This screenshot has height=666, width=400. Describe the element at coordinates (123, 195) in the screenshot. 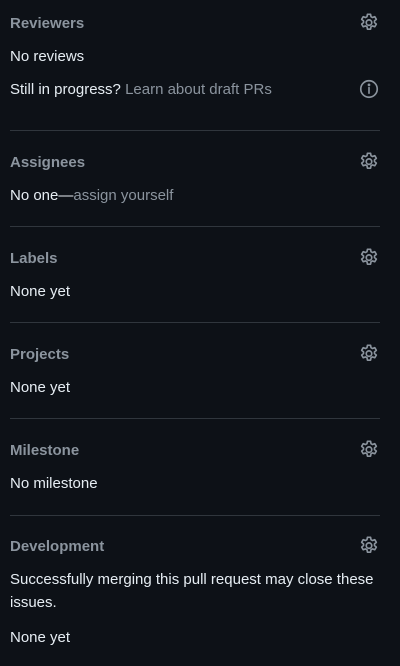

I see `assign-yourself-link: assign yourself` at that location.